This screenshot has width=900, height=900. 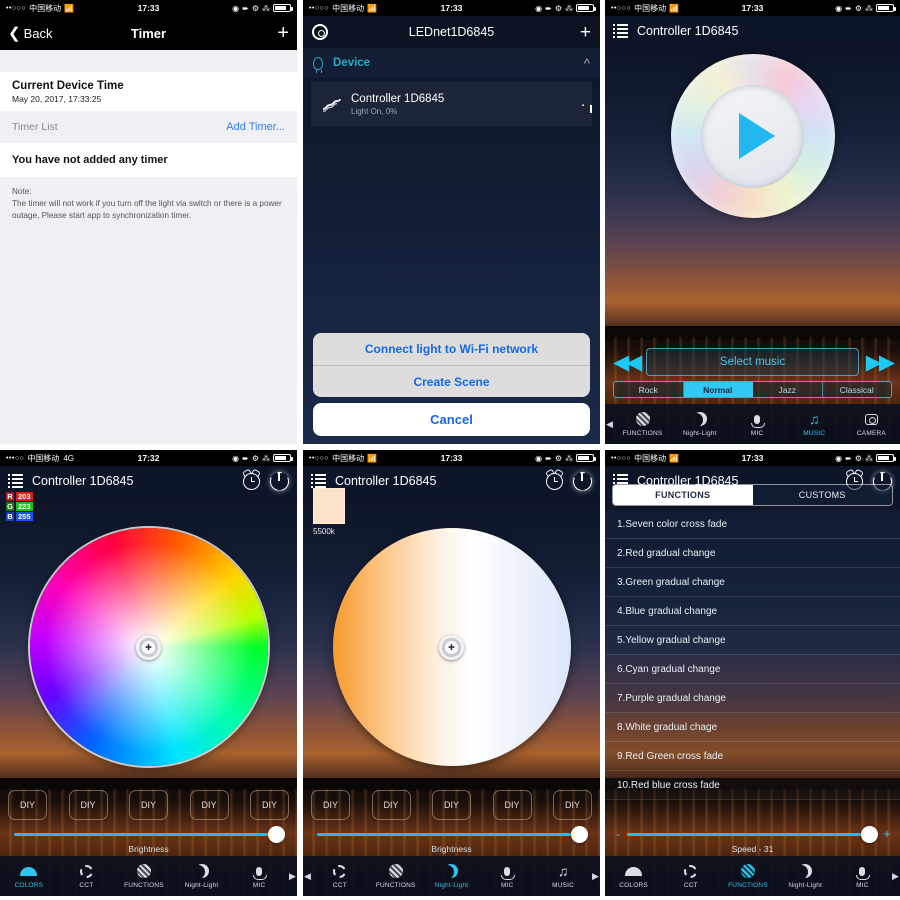 I want to click on list-item: 3.Green gradual change, so click(x=752, y=582).